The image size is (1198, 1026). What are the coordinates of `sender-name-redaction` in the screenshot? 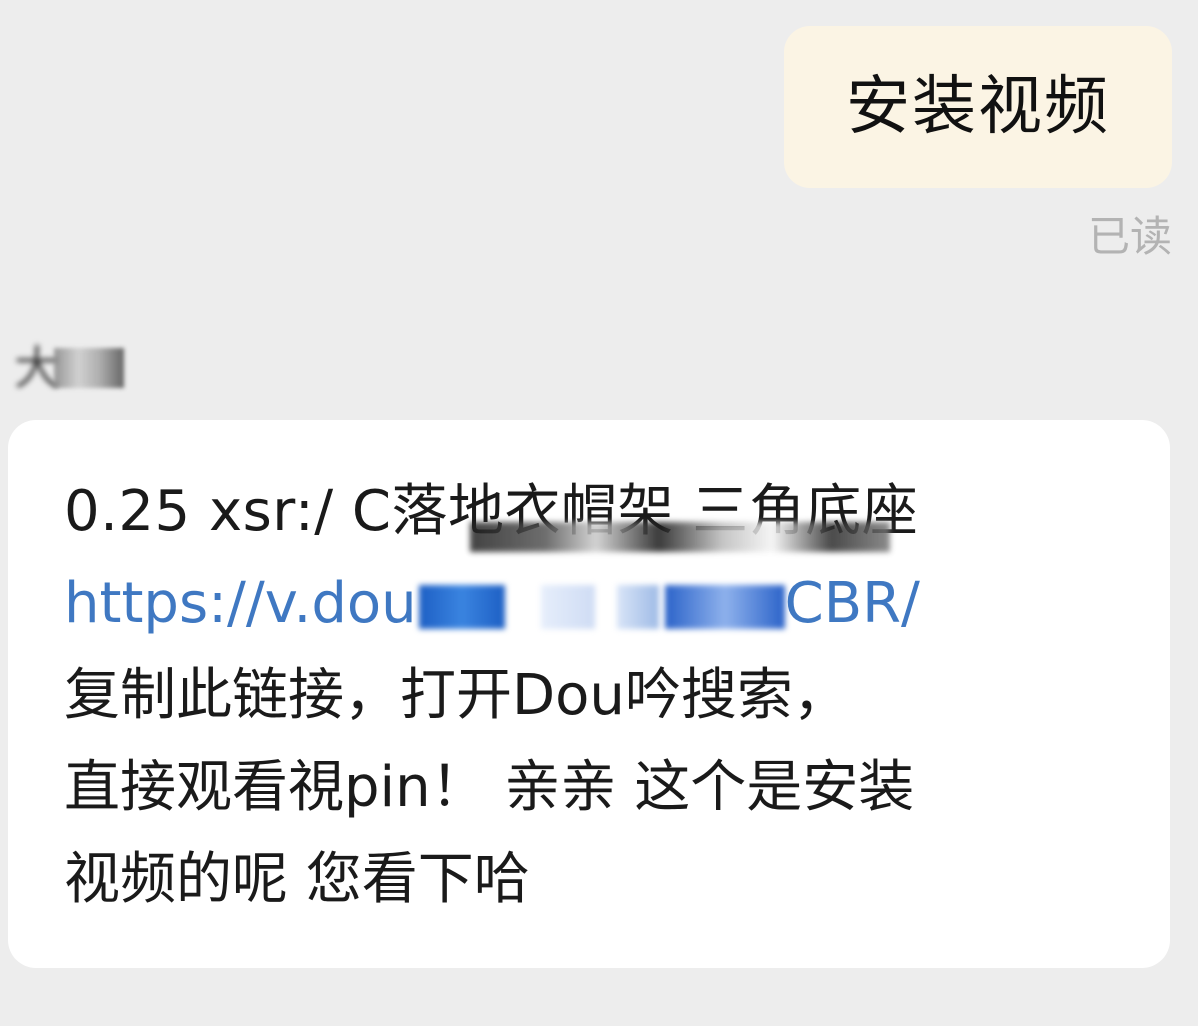 It's located at (89, 368).